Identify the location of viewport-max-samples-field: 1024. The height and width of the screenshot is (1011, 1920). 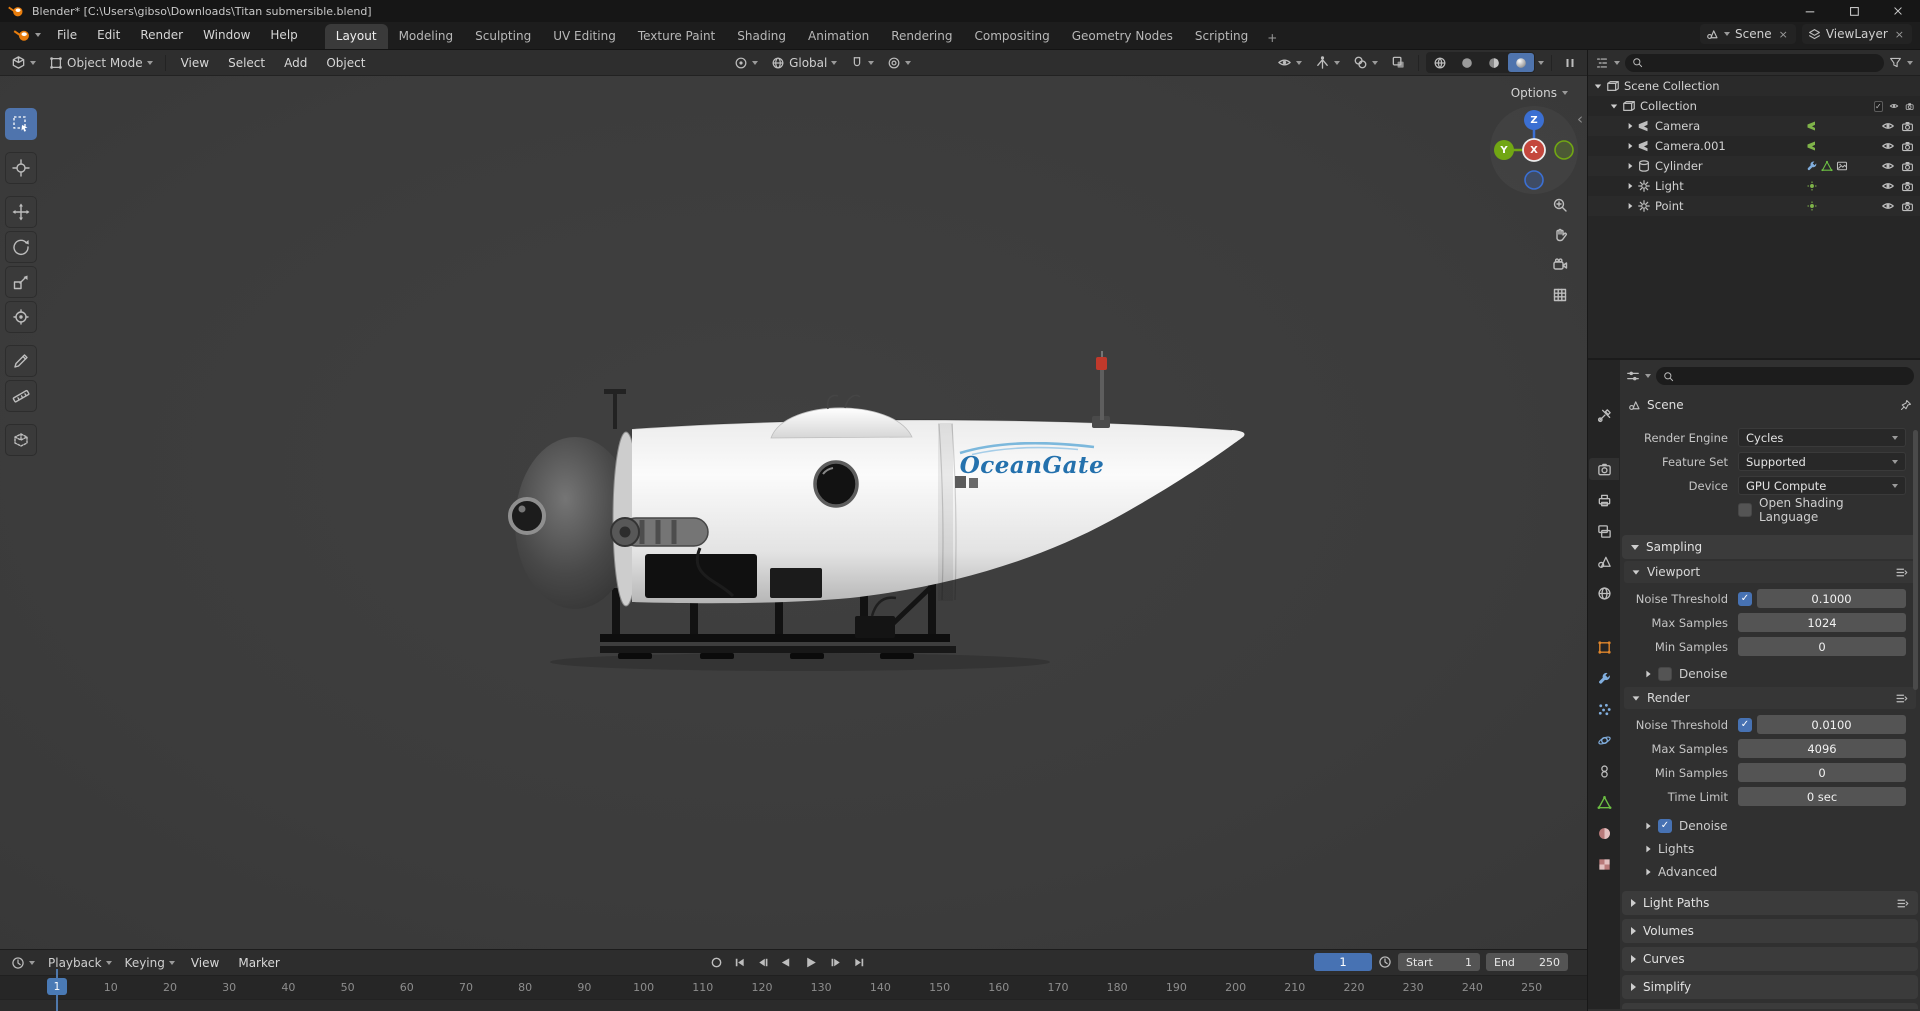
(1822, 622).